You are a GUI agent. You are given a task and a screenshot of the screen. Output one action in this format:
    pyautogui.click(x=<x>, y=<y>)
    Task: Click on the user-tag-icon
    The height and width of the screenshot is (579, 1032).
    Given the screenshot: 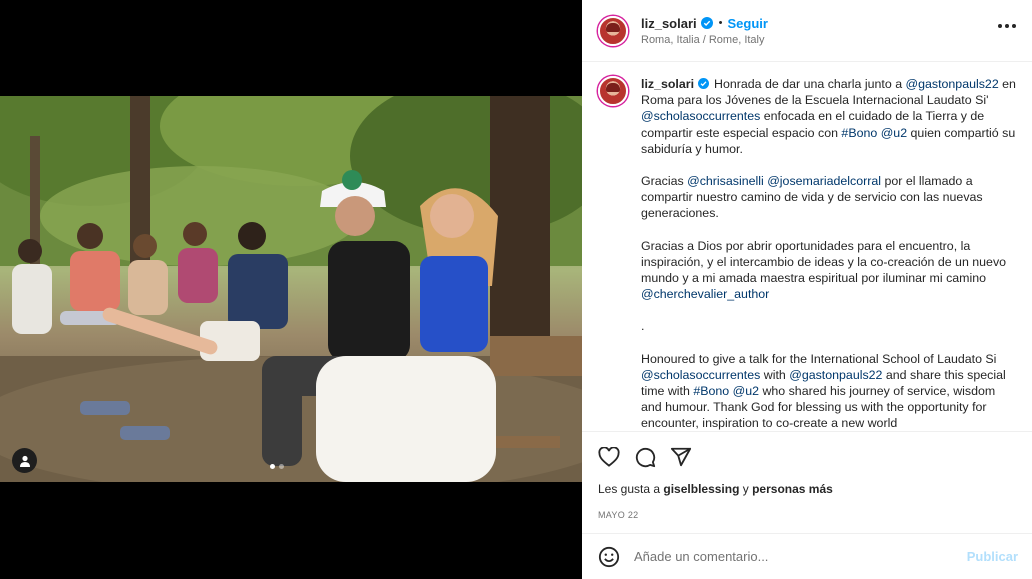 What is the action you would take?
    pyautogui.click(x=24, y=461)
    